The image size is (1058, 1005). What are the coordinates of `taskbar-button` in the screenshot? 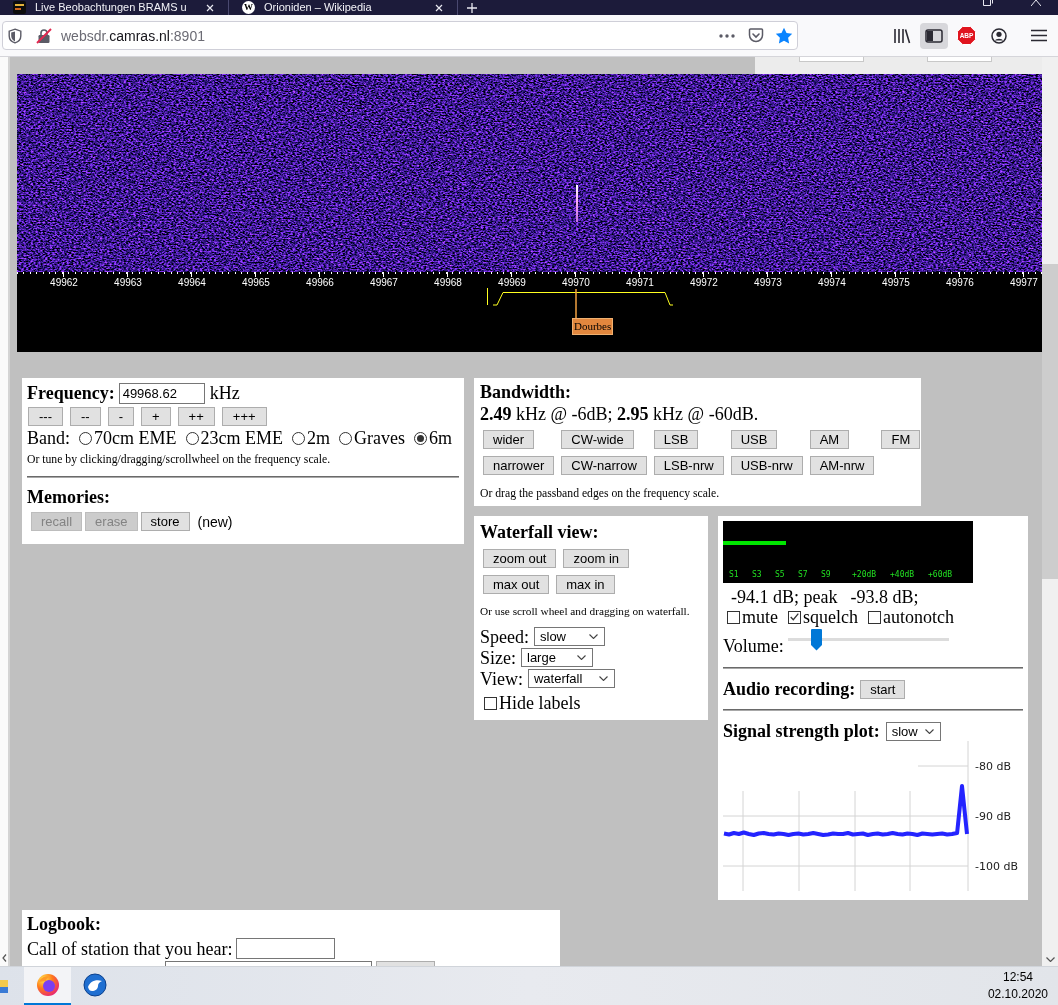 It's located at (47, 986).